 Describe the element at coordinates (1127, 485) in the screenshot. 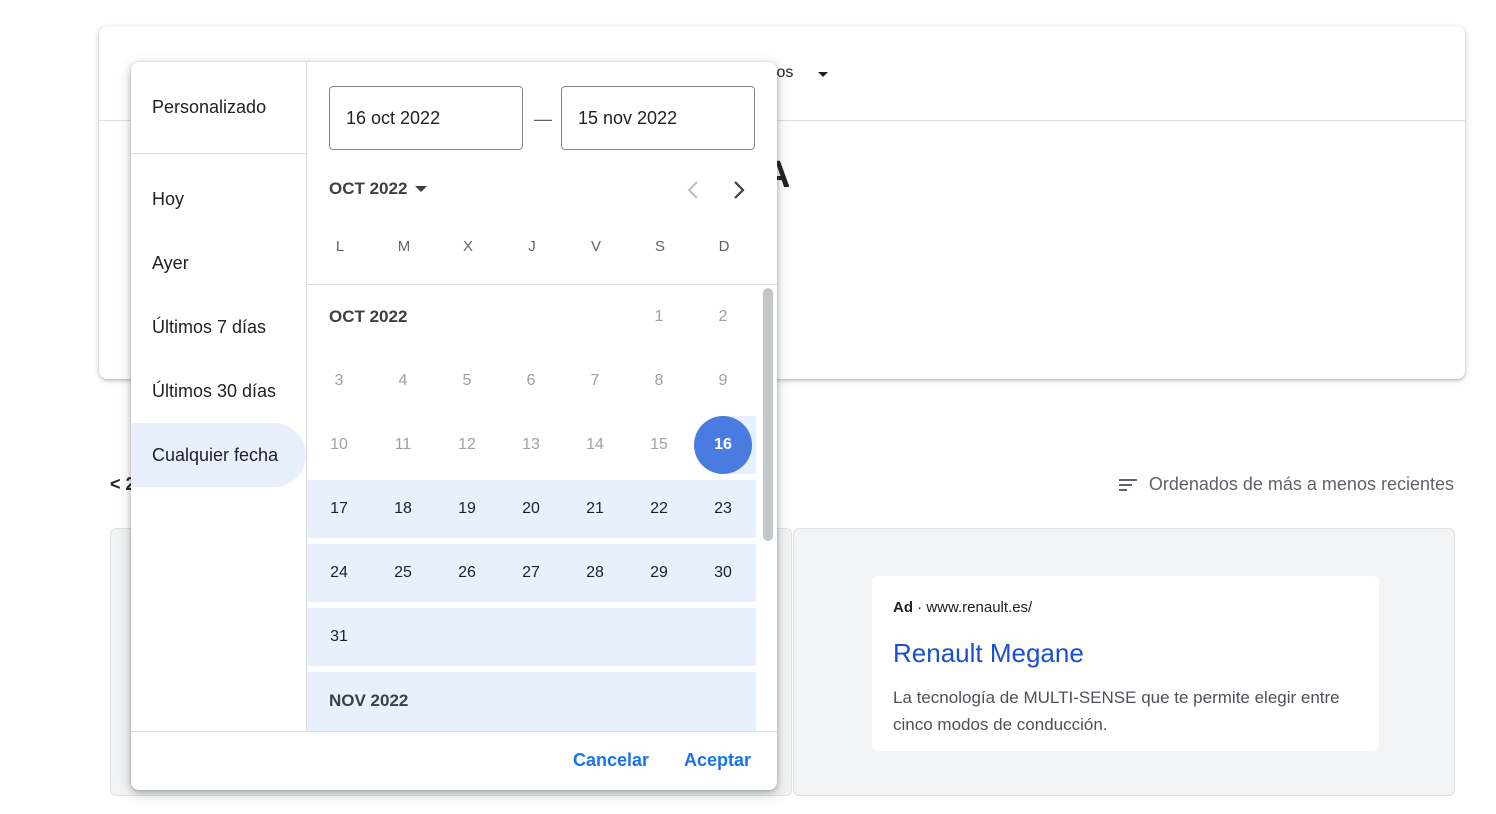

I see `sort-icon` at that location.